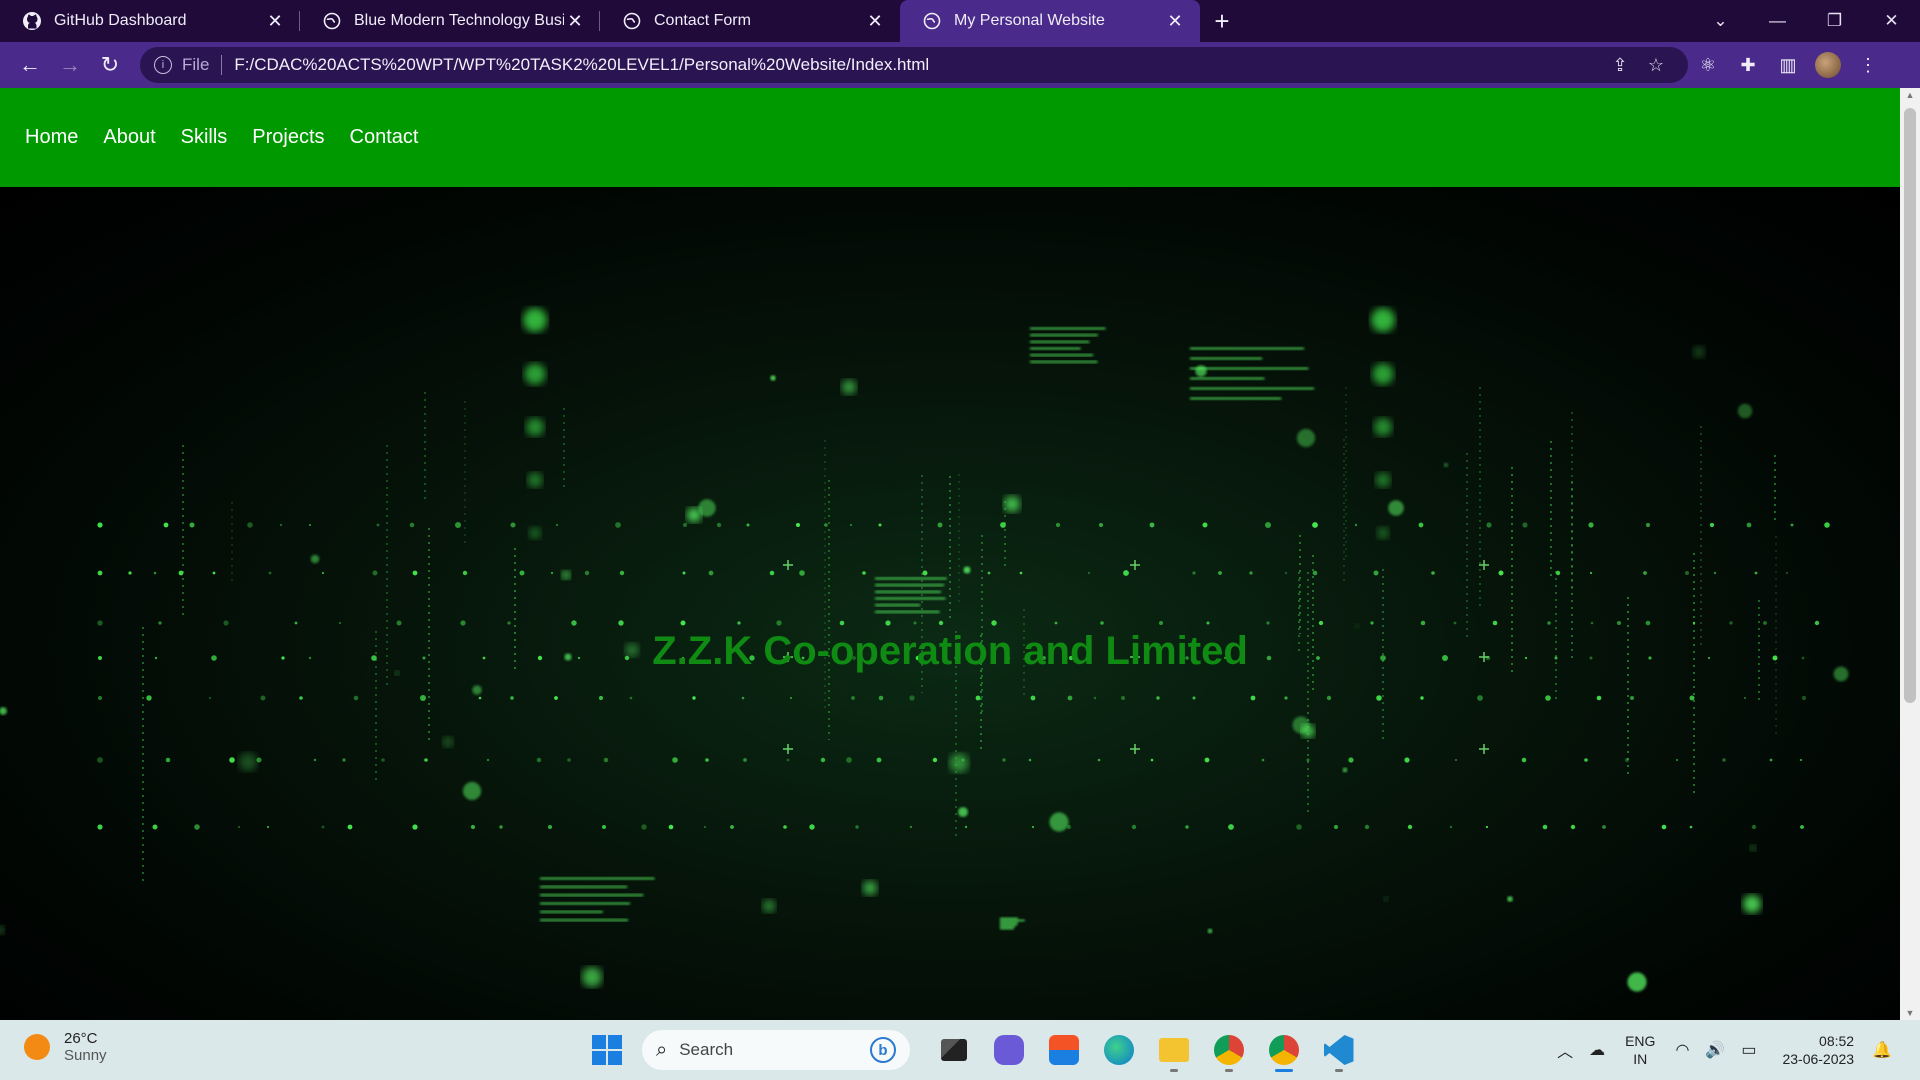 This screenshot has height=1080, width=1920. Describe the element at coordinates (1008, 1050) in the screenshot. I see `teams-icon` at that location.